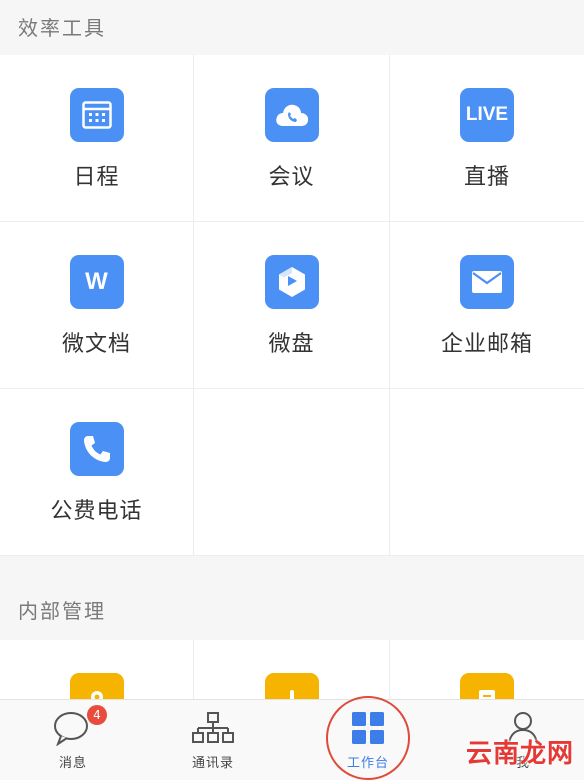 The width and height of the screenshot is (584, 780). Describe the element at coordinates (519, 754) in the screenshot. I see `watermark: 云南龙网` at that location.